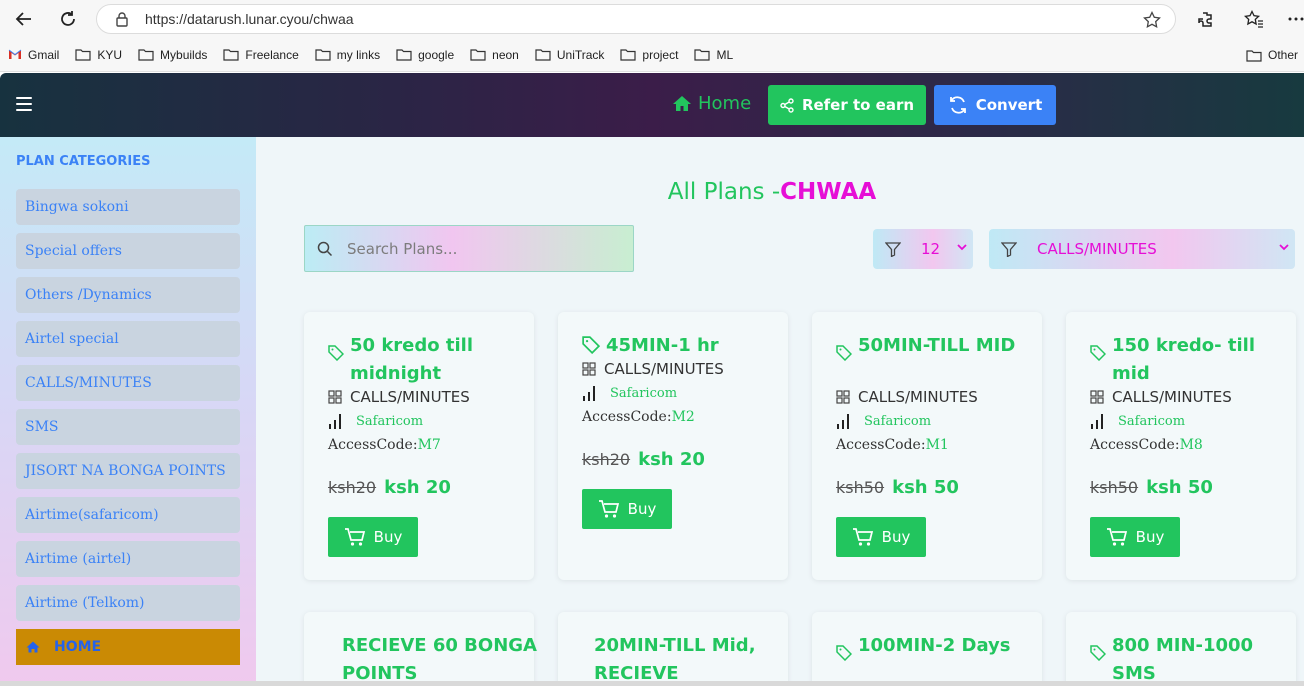 This screenshot has width=1304, height=686. What do you see at coordinates (1009, 249) in the screenshot?
I see `filter-icon` at bounding box center [1009, 249].